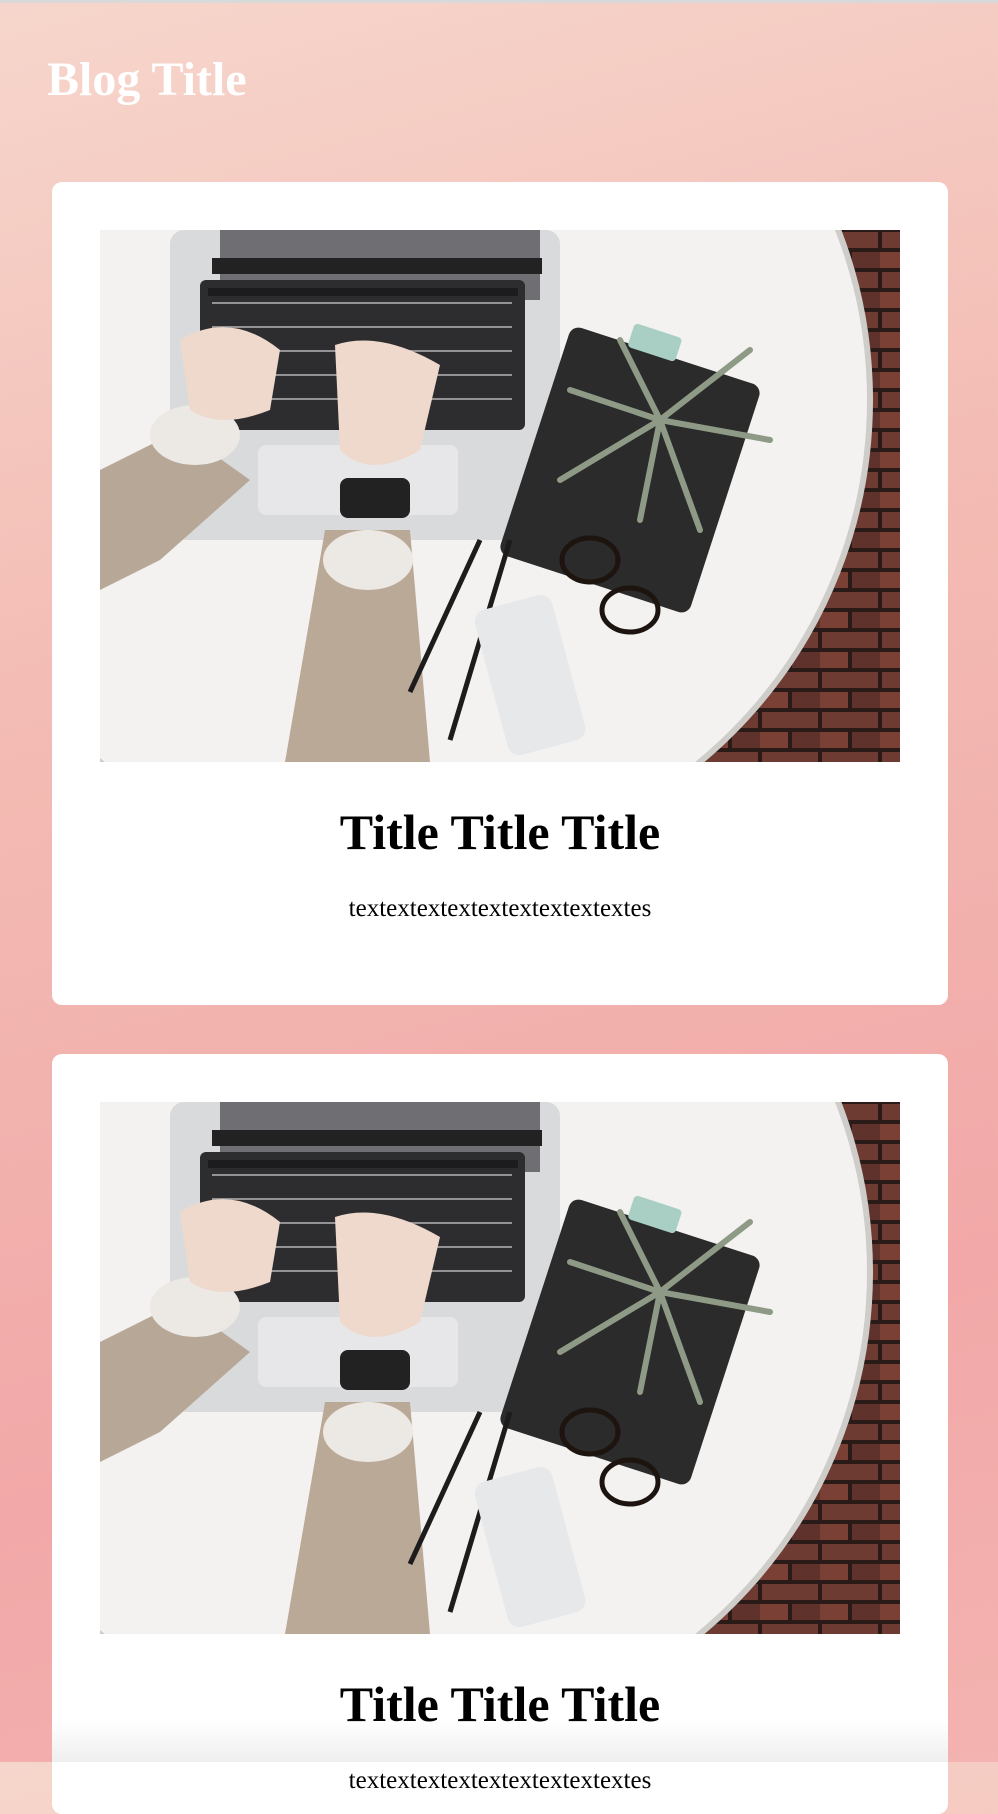 This screenshot has width=998, height=1814. What do you see at coordinates (499, 1) in the screenshot?
I see `browser-top-border` at bounding box center [499, 1].